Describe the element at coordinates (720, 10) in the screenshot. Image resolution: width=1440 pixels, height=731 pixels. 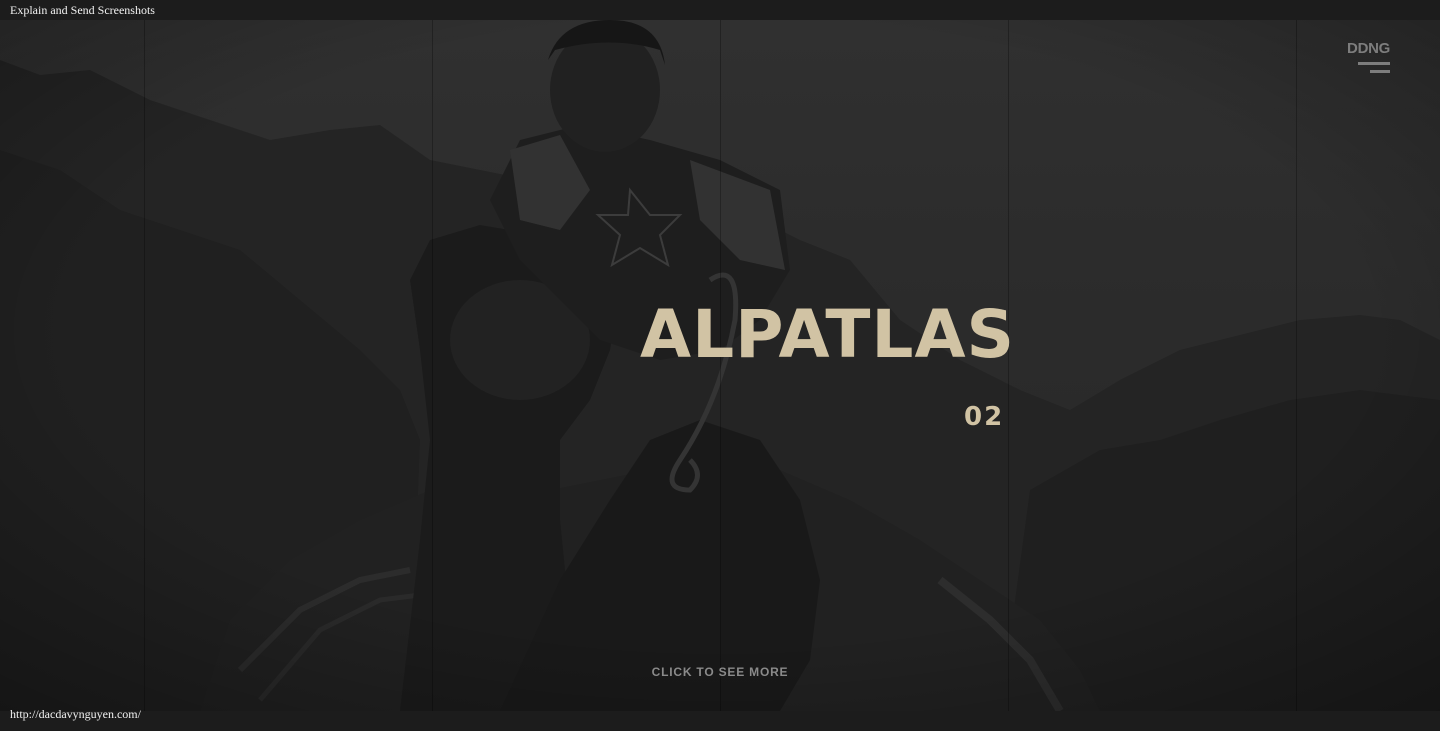
I see `window-title-bar: Explain and Send Screenshots` at that location.